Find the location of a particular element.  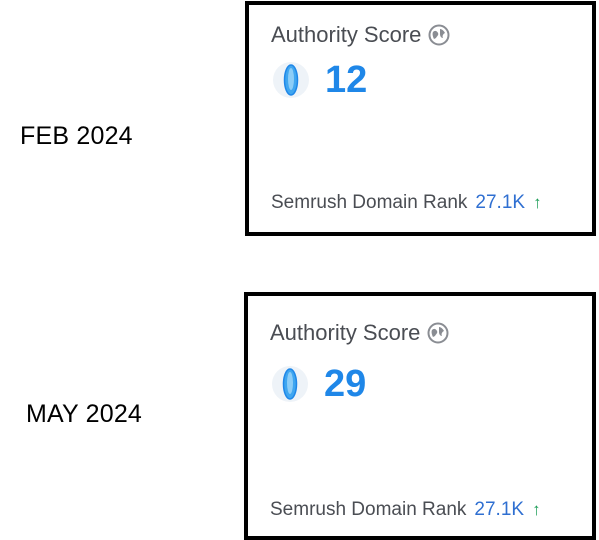

score-row: 29 is located at coordinates (318, 384).